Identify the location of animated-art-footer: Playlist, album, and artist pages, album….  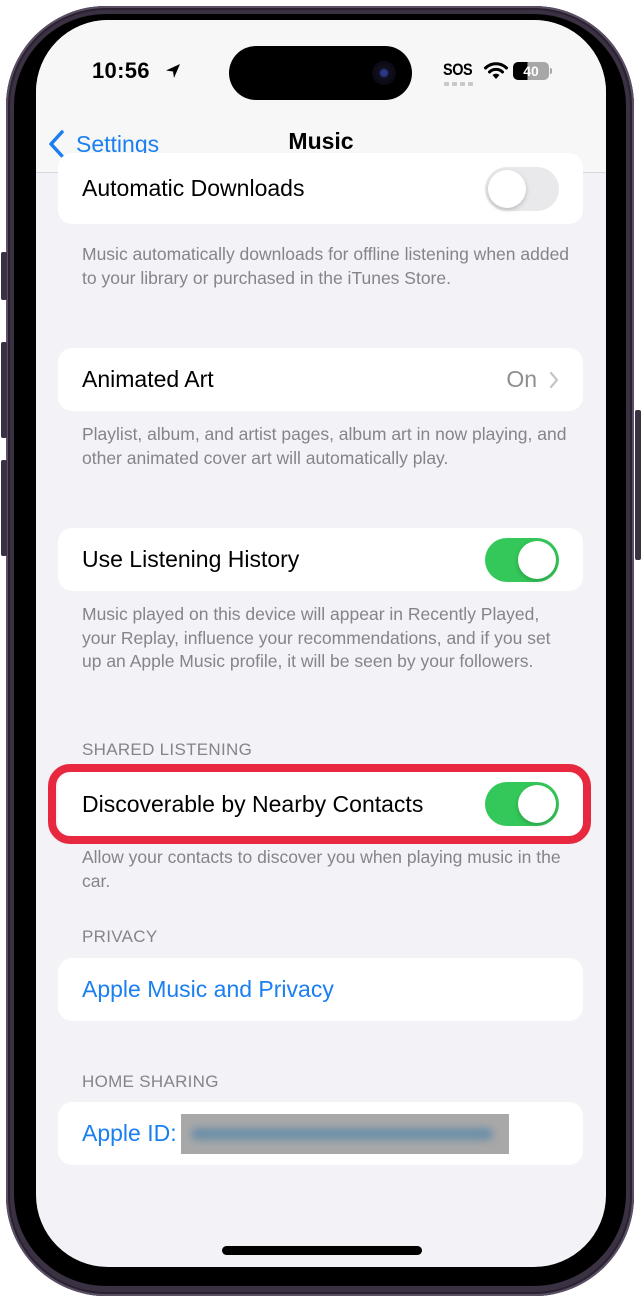
(324, 446).